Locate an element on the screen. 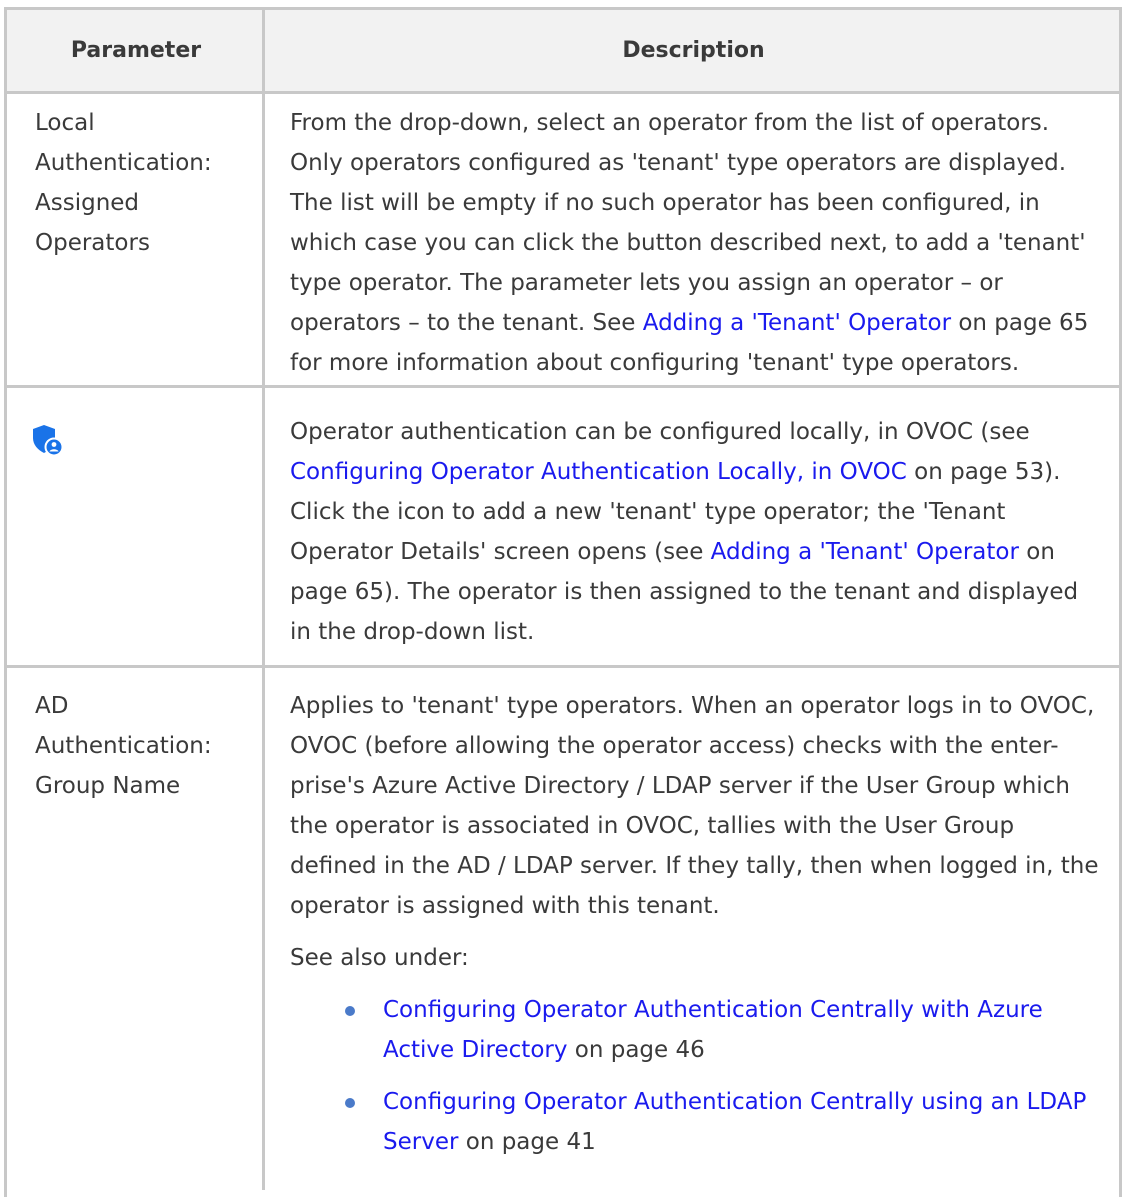 This screenshot has height=1197, width=1124. param-ad-auth: AD Authentication: Group Name is located at coordinates (123, 746).